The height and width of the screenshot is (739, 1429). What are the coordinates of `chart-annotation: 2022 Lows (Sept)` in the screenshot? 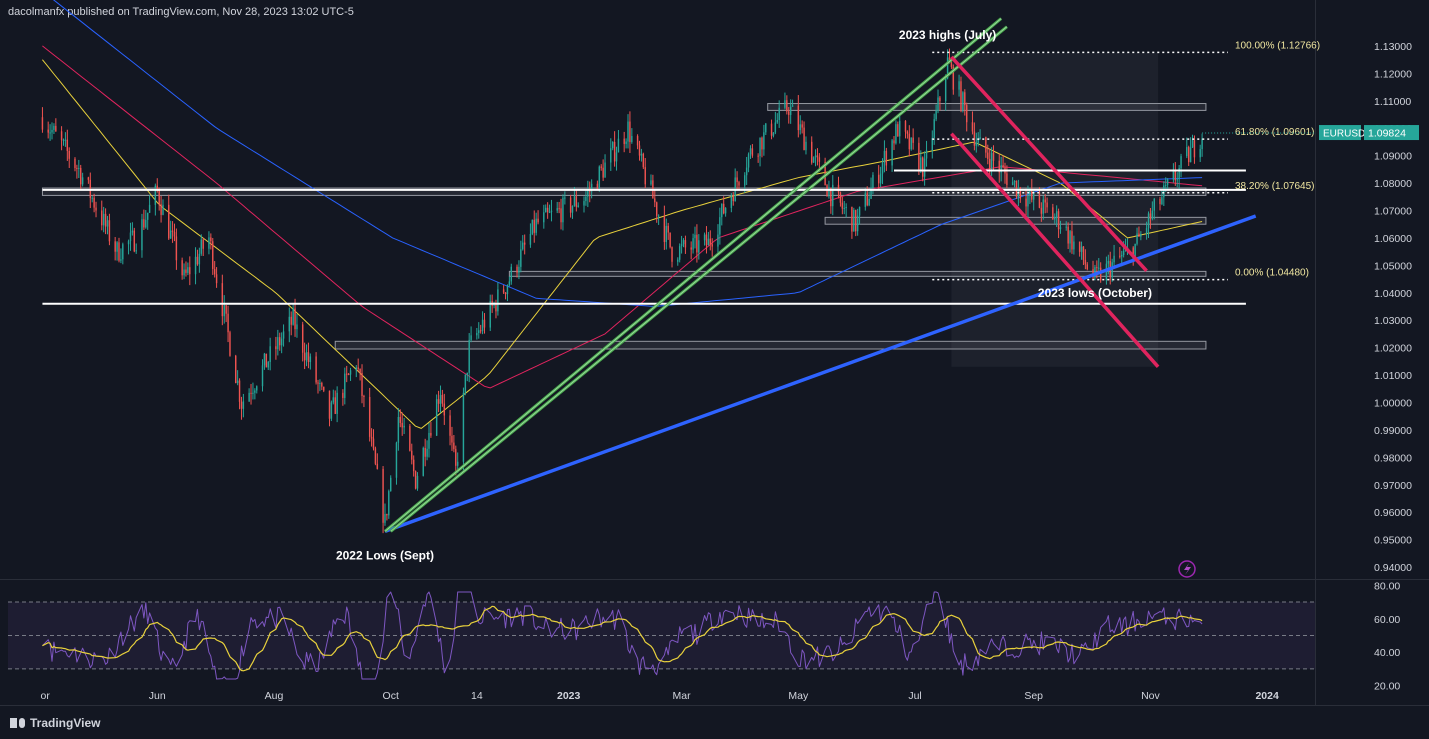 It's located at (385, 555).